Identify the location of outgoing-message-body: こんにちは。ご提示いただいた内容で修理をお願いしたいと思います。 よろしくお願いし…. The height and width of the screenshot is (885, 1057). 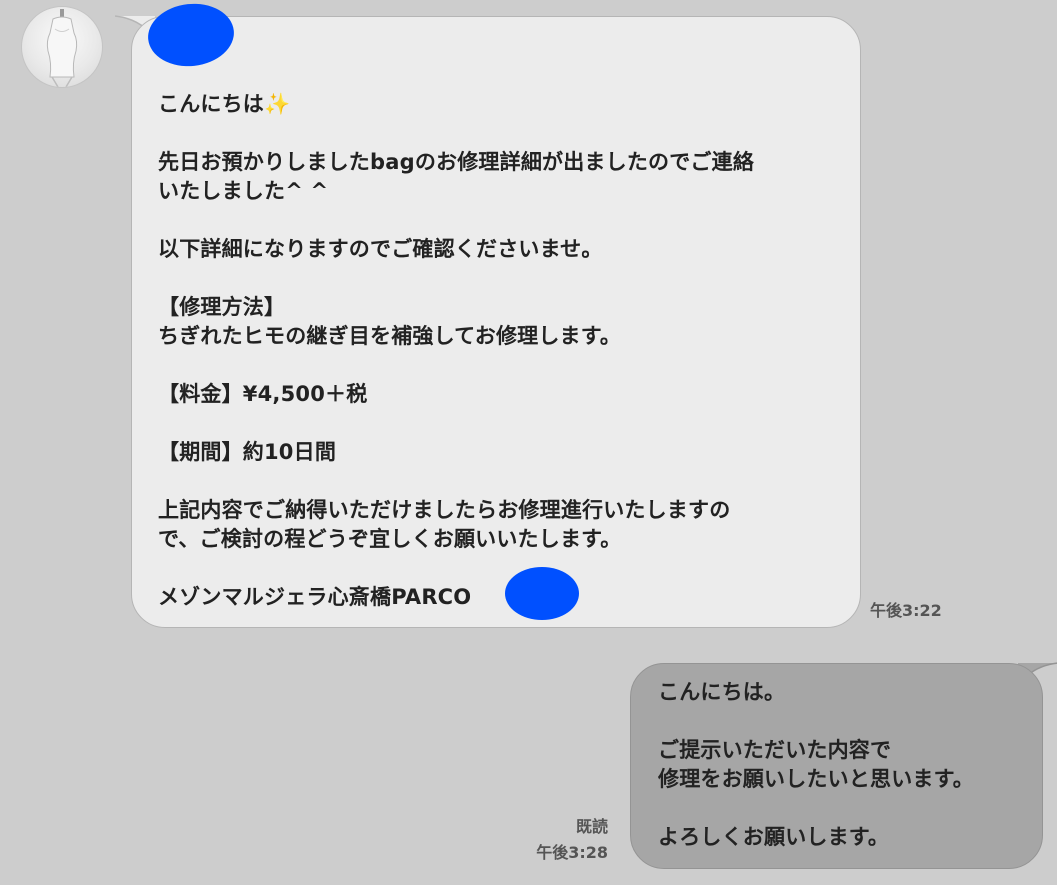
(842, 765).